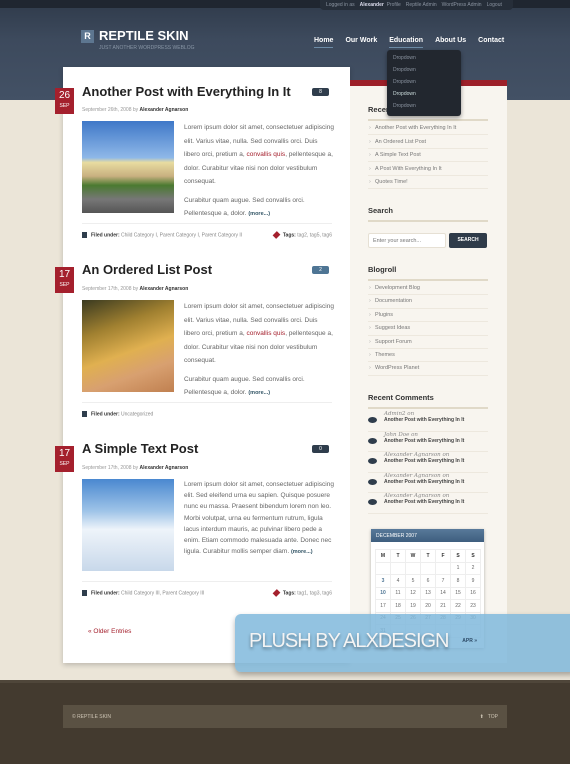 The height and width of the screenshot is (764, 570). What do you see at coordinates (462, 5) in the screenshot?
I see `wordpress-admin-link: WordPress Admin` at bounding box center [462, 5].